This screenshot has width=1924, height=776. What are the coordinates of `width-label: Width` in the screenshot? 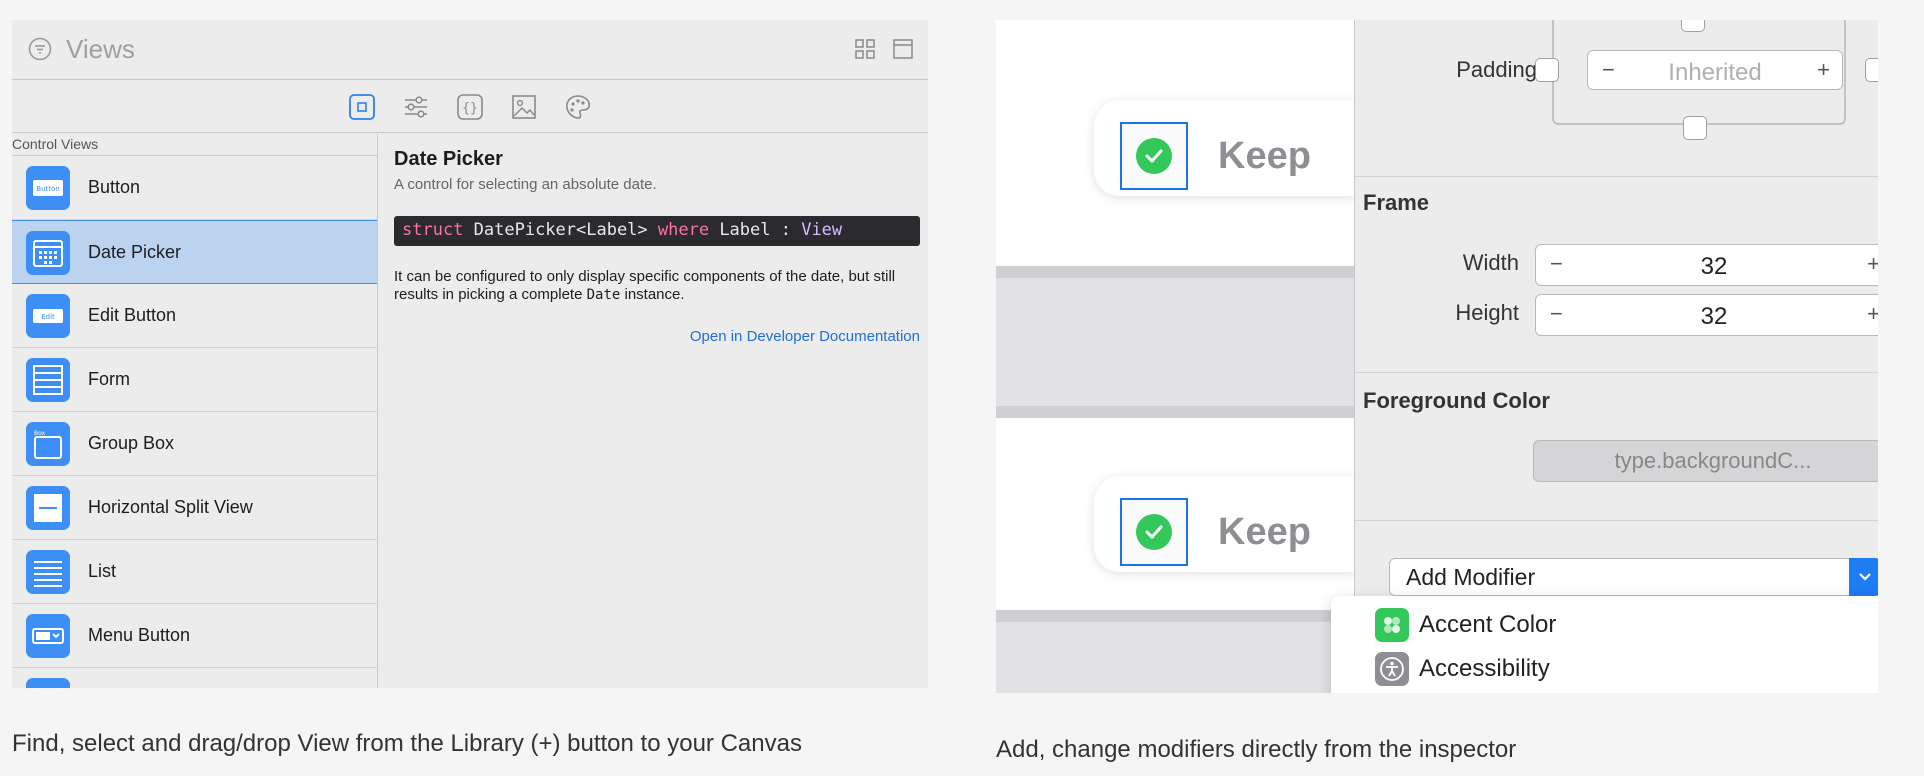 It's located at (1490, 262).